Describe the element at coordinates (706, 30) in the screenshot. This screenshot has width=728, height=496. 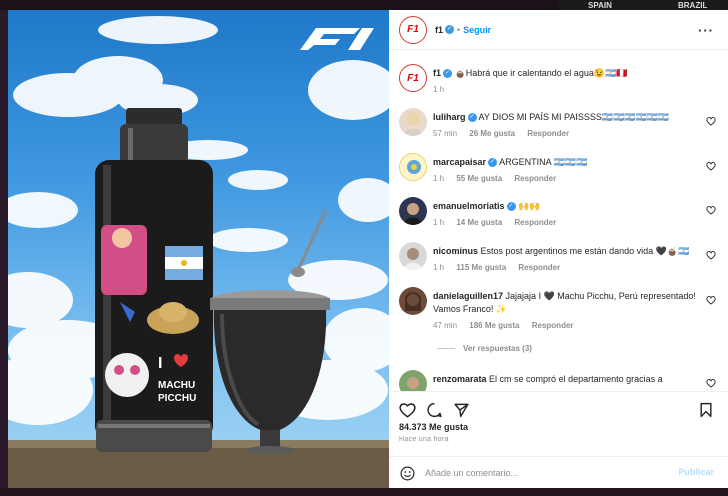
I see `more-options-icon: ···` at that location.